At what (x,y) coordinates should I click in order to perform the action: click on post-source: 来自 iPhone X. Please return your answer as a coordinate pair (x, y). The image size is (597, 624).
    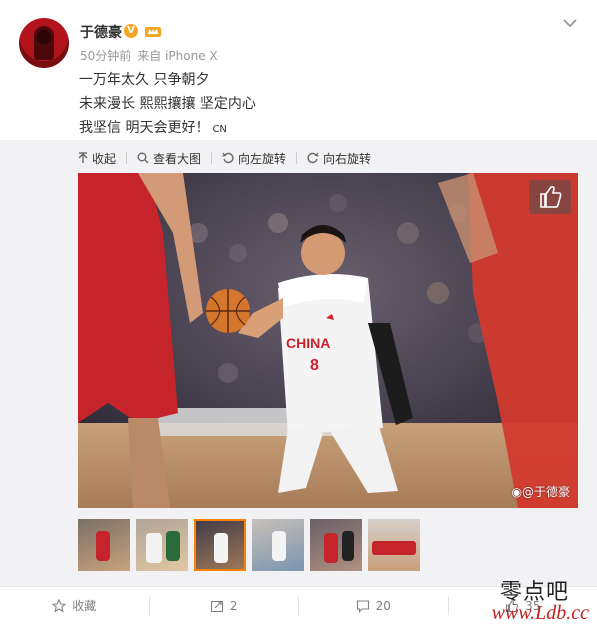
    Looking at the image, I should click on (177, 56).